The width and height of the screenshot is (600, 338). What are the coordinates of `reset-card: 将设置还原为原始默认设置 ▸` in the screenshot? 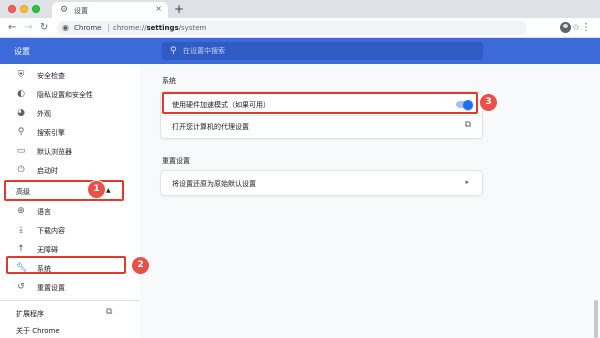 It's located at (321, 183).